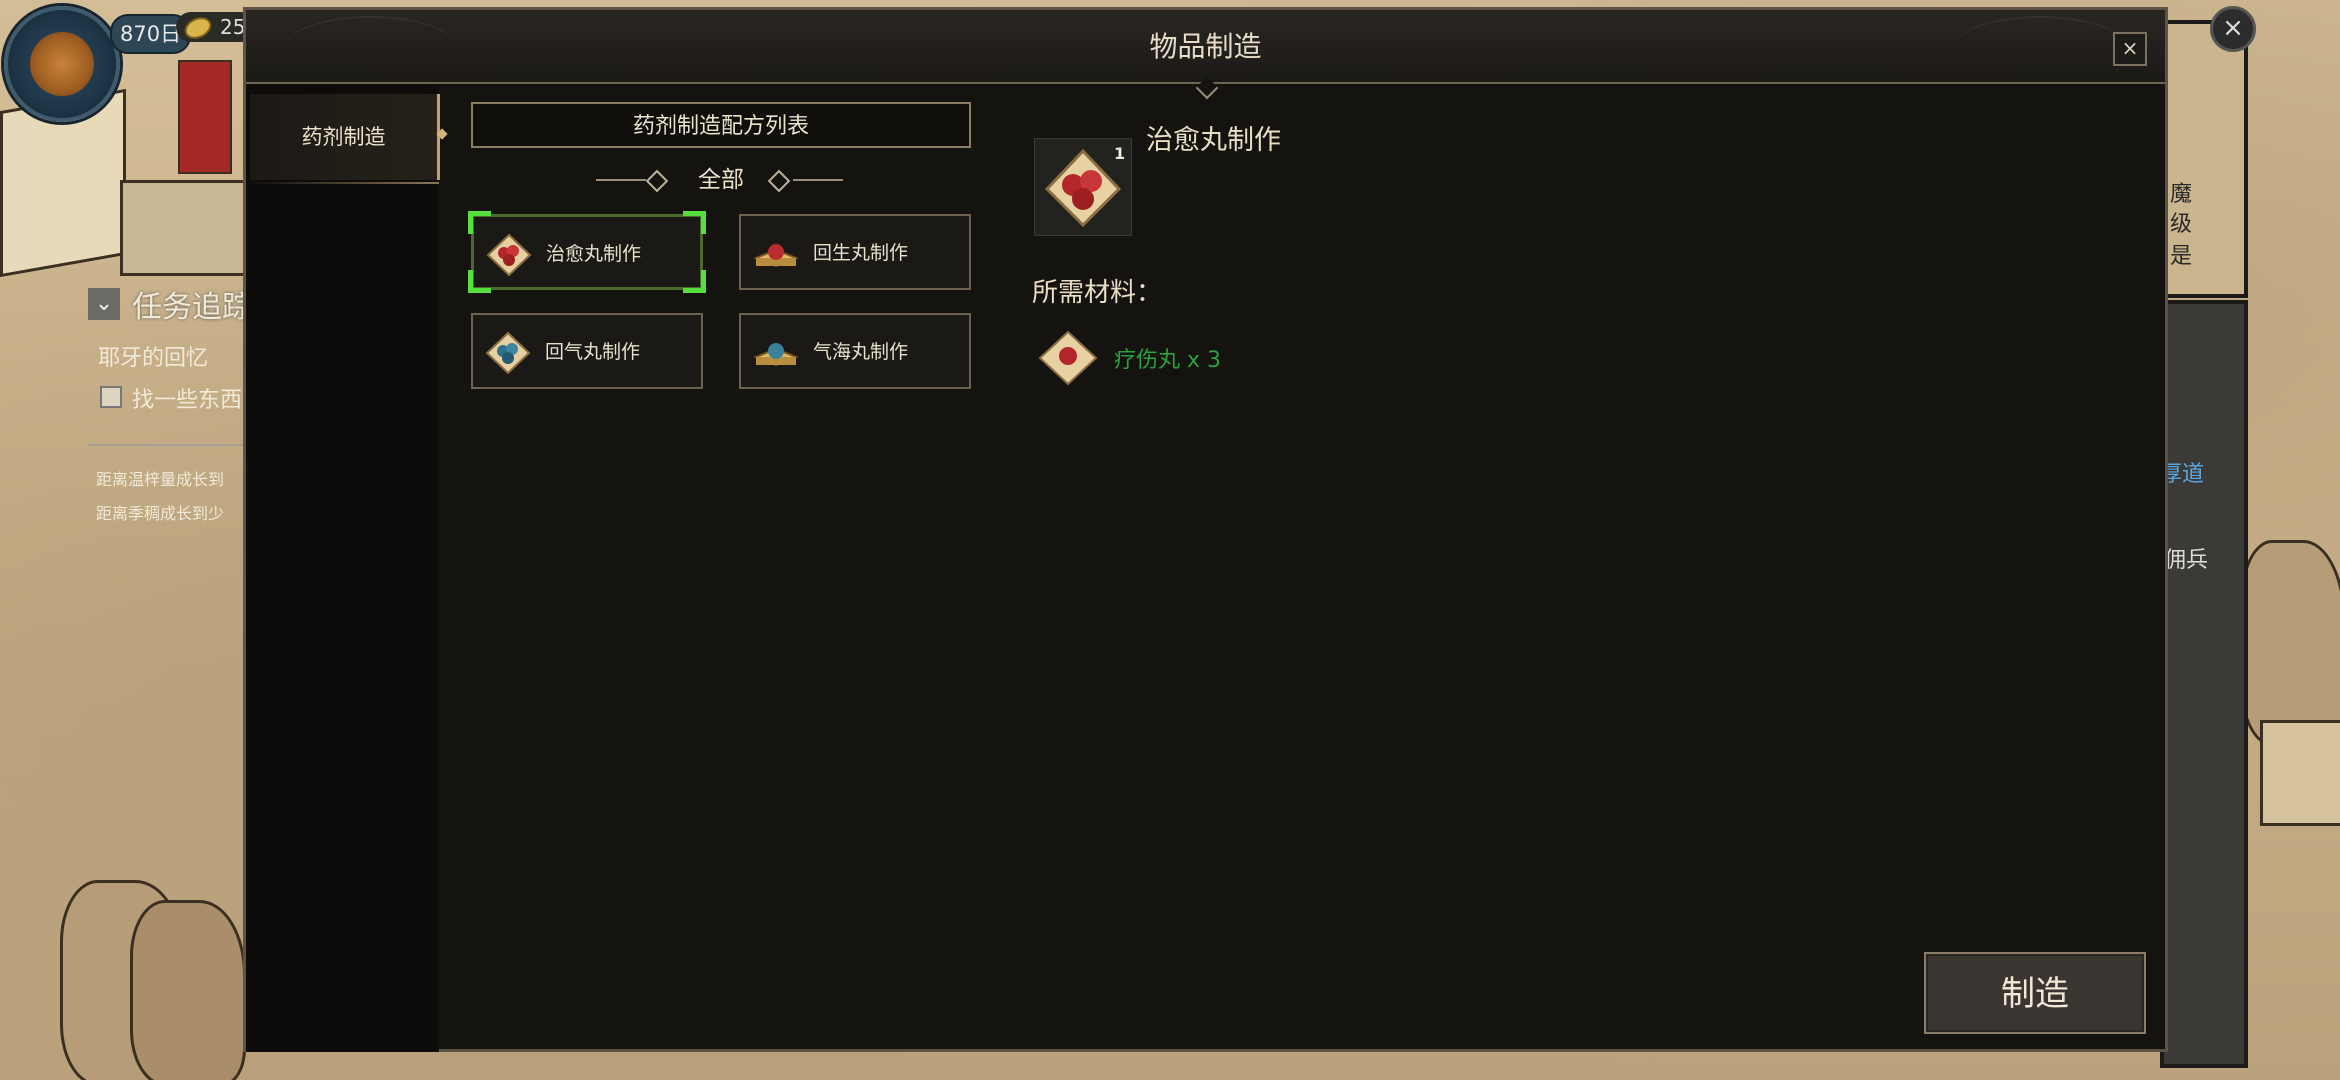 The image size is (2340, 1080). What do you see at coordinates (2181, 256) in the screenshot?
I see `side-text: 是` at bounding box center [2181, 256].